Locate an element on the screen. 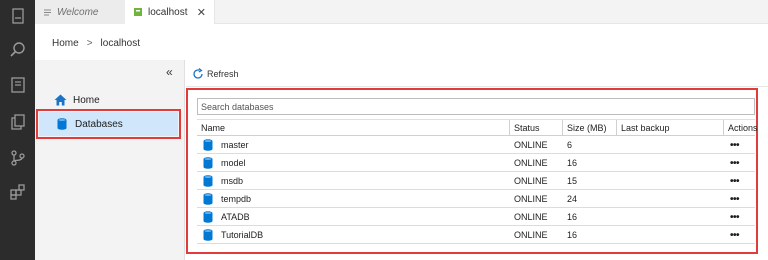 Image resolution: width=768 pixels, height=260 pixels. table-row: ATADB ONLINE 16 ••• is located at coordinates (476, 217).